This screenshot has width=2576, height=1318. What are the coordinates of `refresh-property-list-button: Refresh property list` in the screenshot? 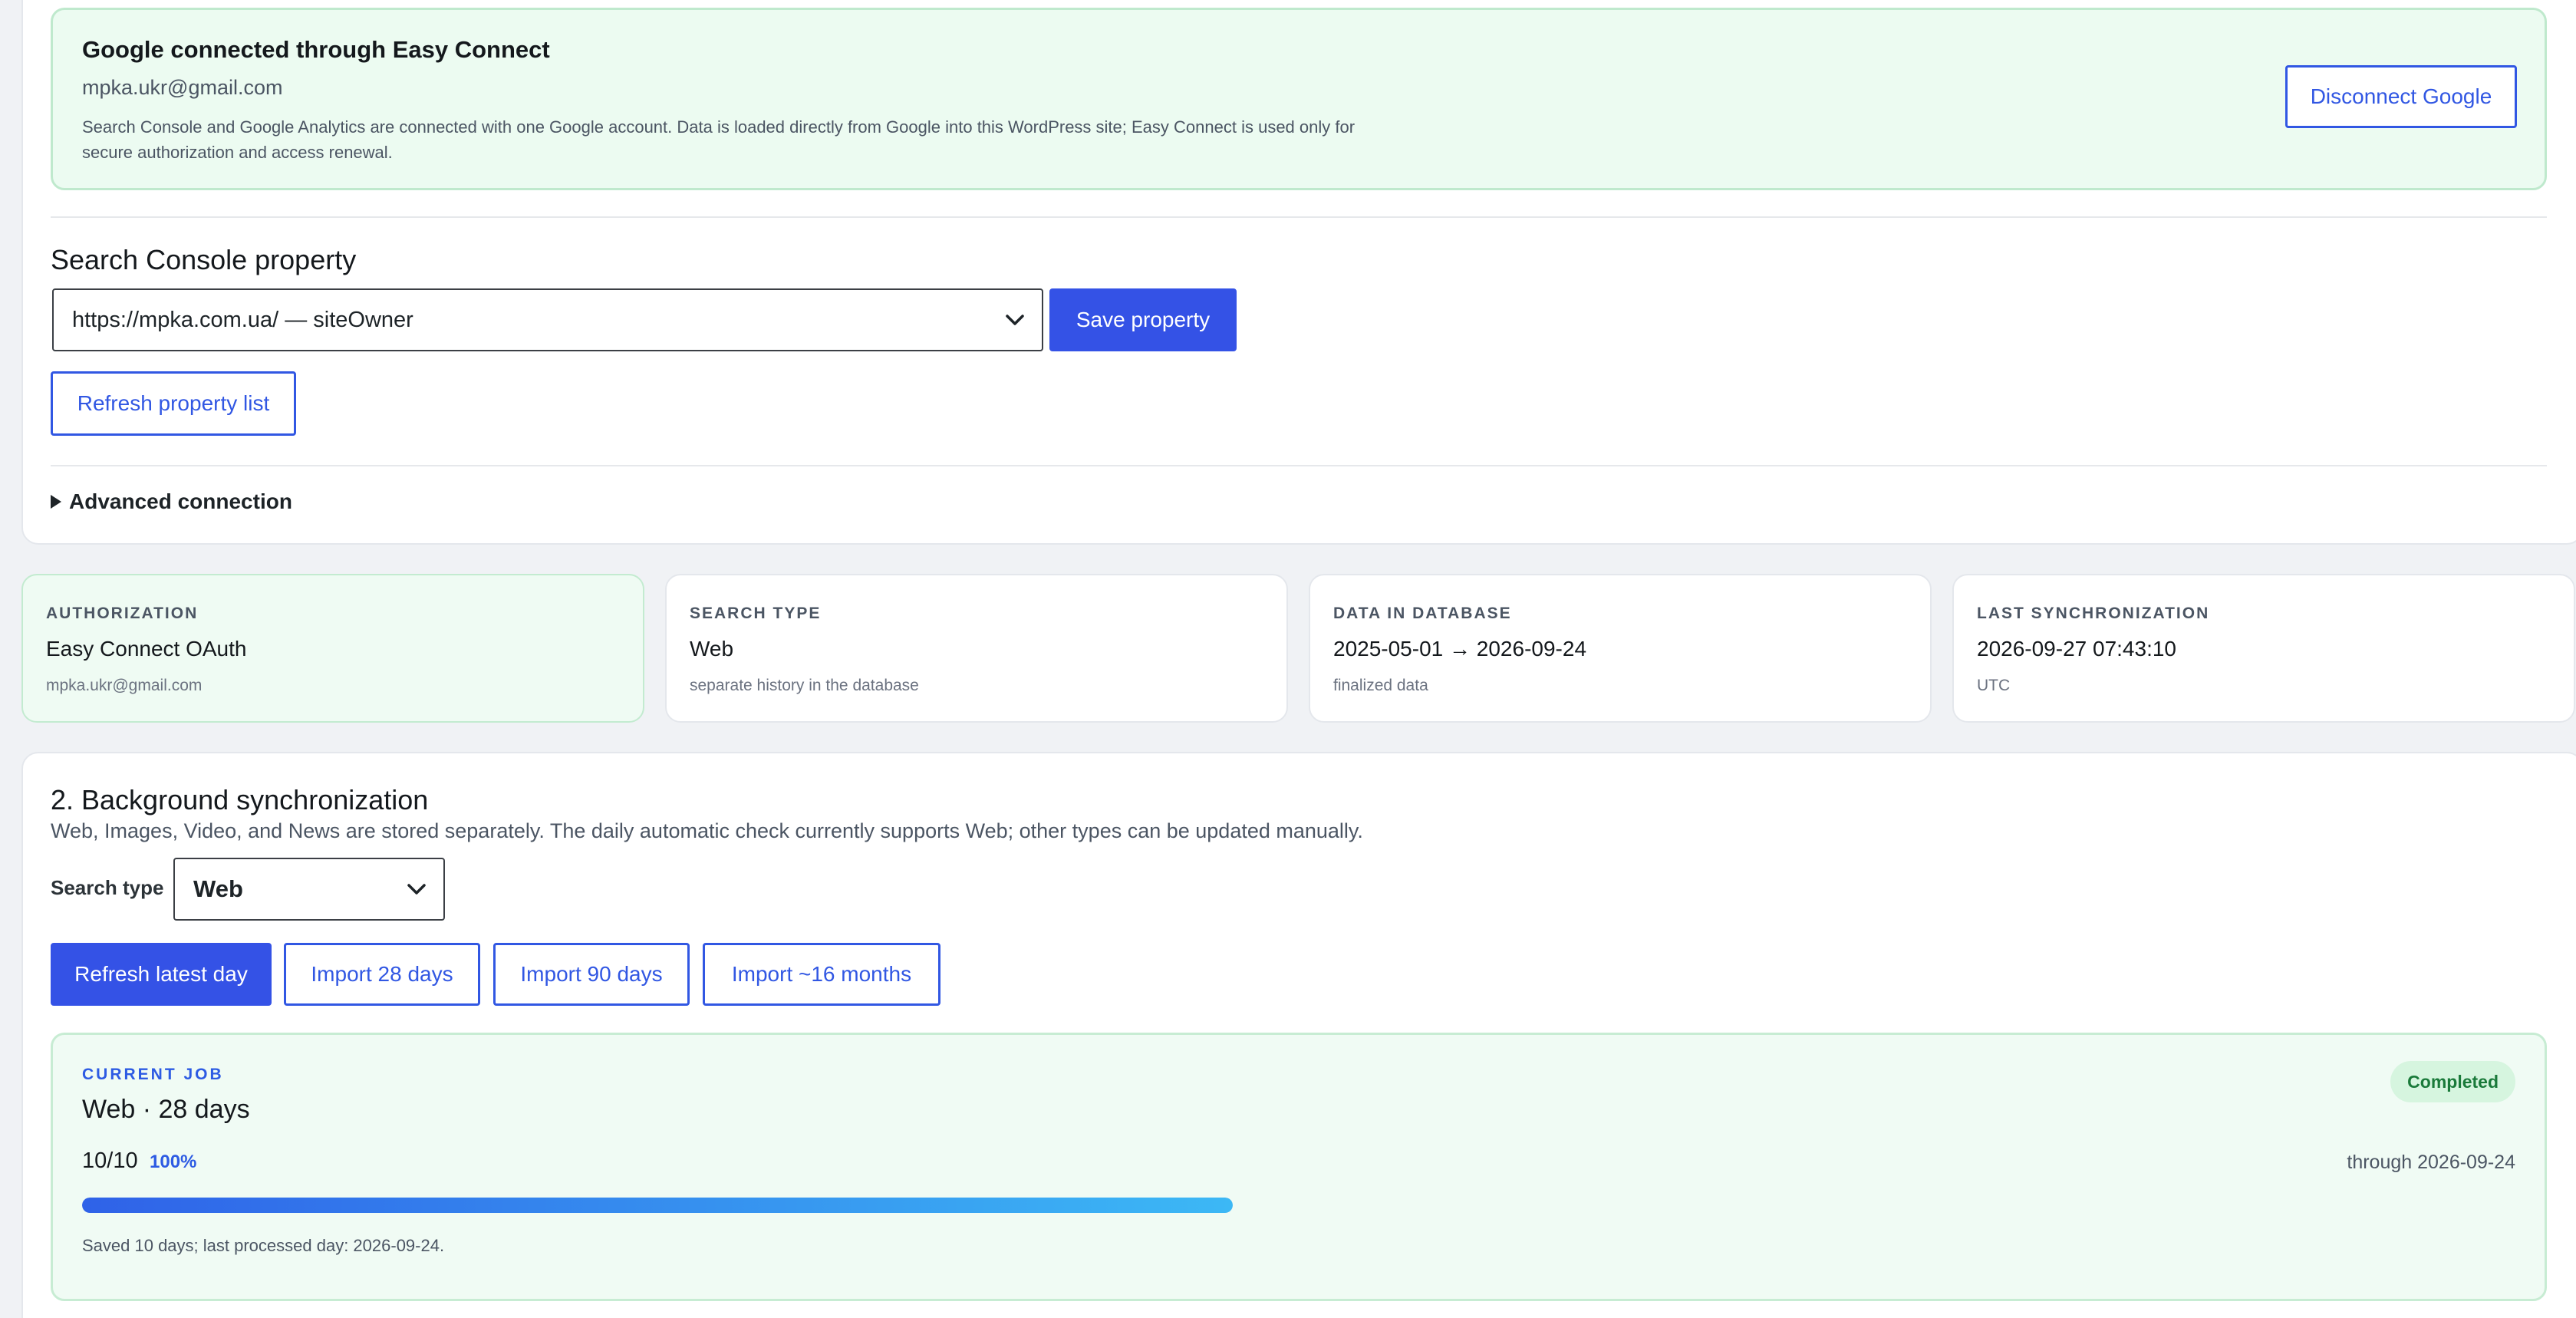 It's located at (173, 403).